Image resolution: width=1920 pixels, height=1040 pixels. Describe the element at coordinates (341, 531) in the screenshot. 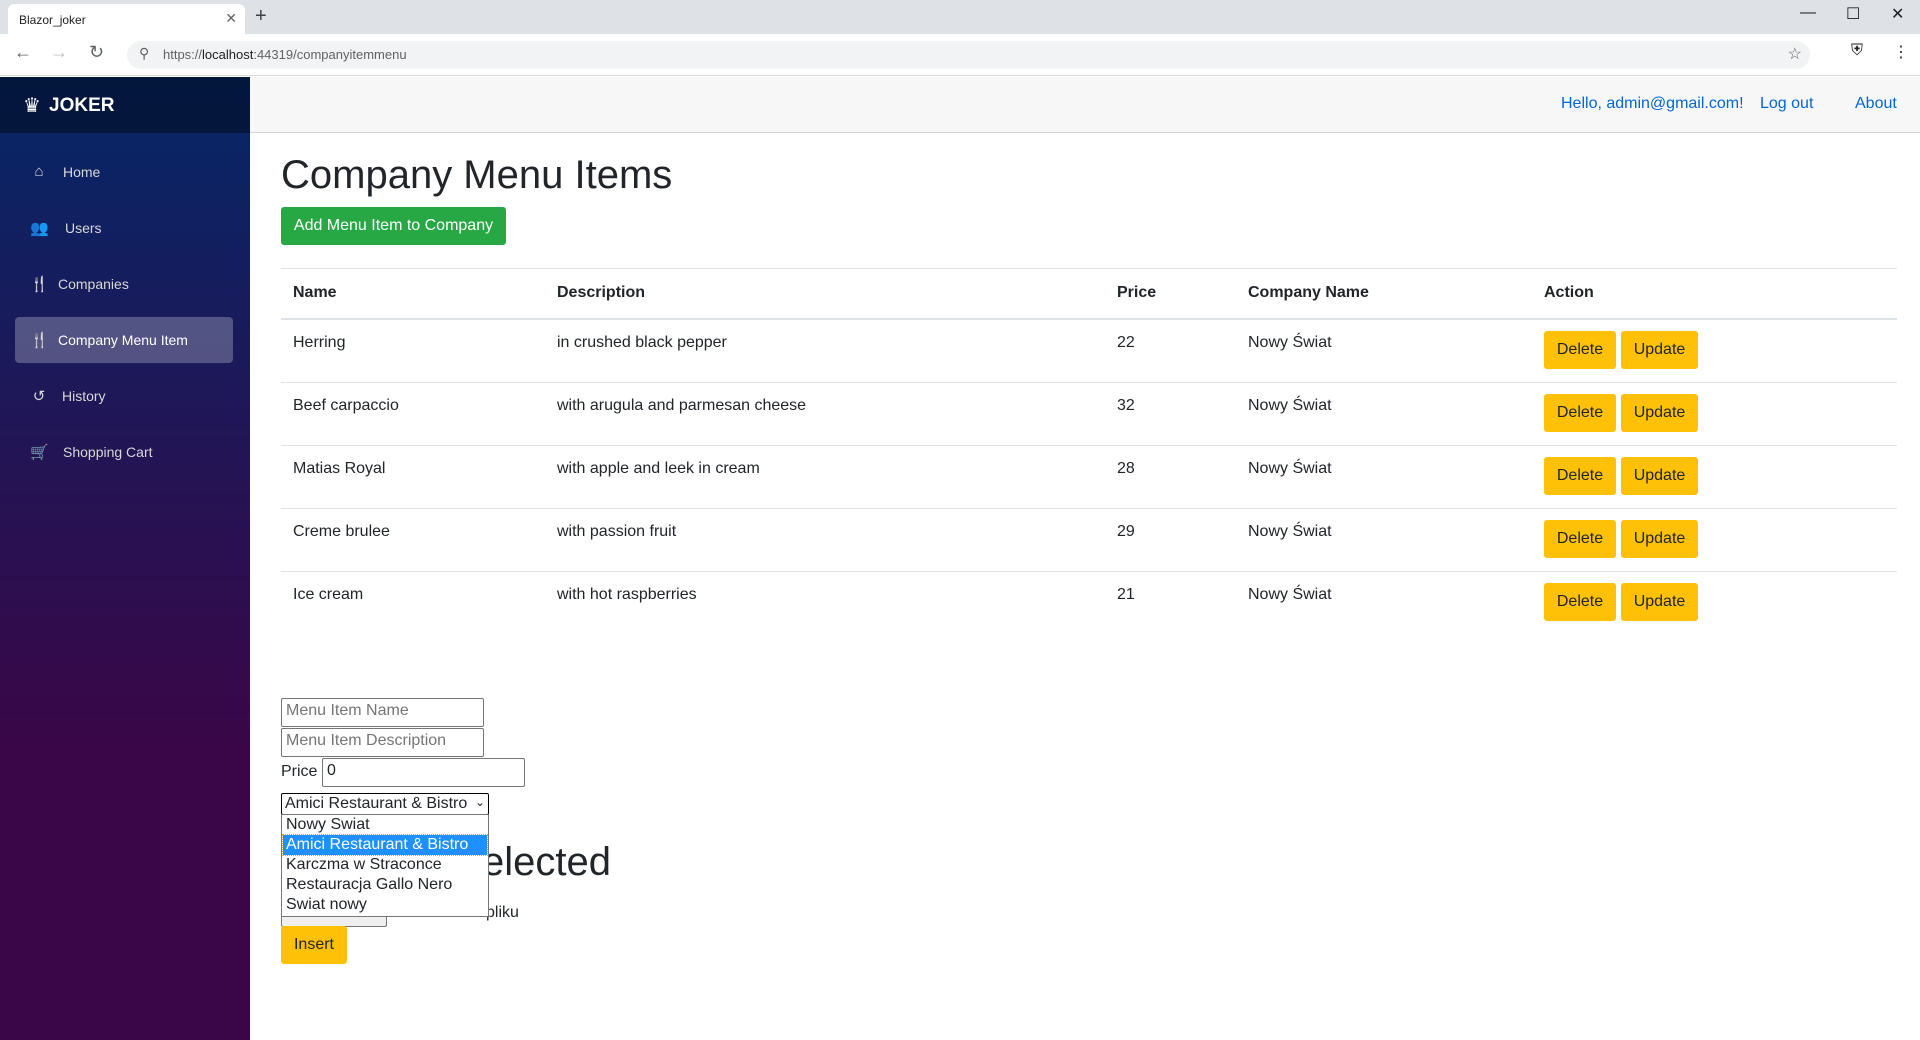

I see `cell-name: Creme brulee` at that location.